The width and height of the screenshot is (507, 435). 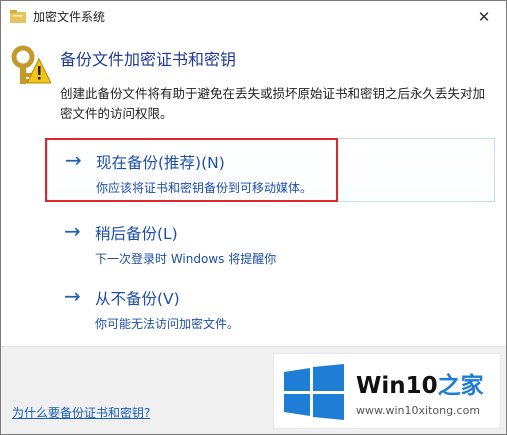 I want to click on brand-name: Win10之家, so click(x=420, y=383).